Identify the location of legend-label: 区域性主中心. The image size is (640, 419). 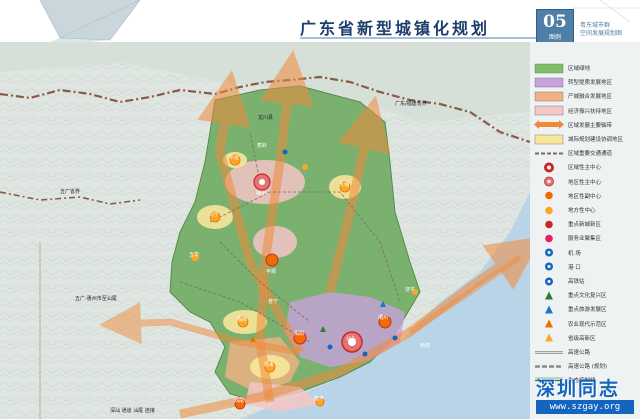
(585, 168).